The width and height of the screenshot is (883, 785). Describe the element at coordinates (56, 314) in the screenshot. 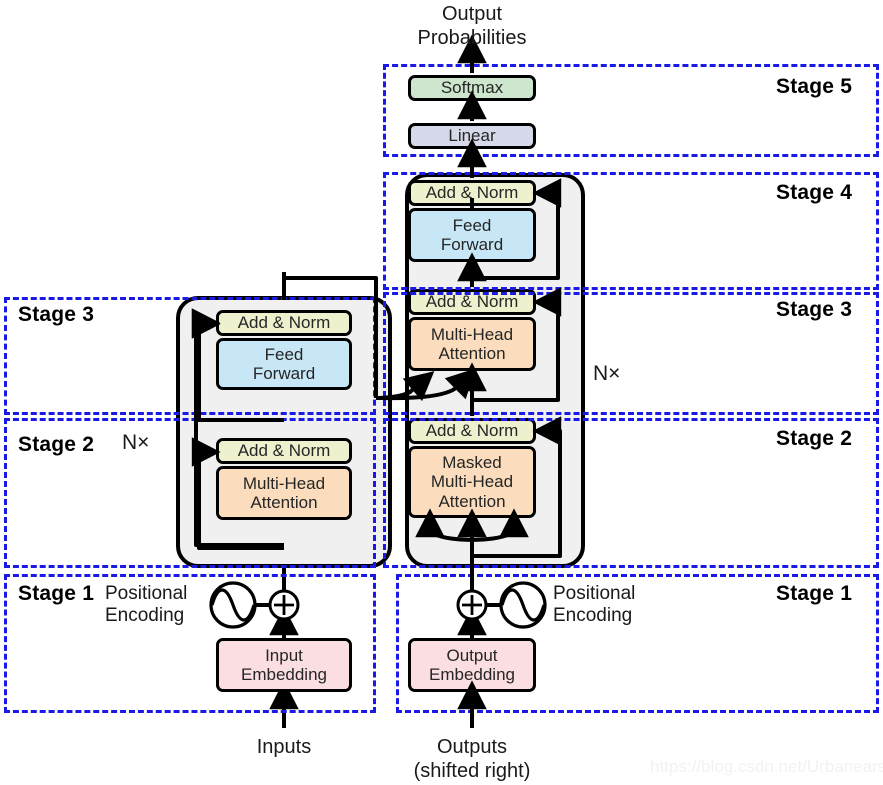

I see `stage-label-encoder-3: Stage 3` at that location.